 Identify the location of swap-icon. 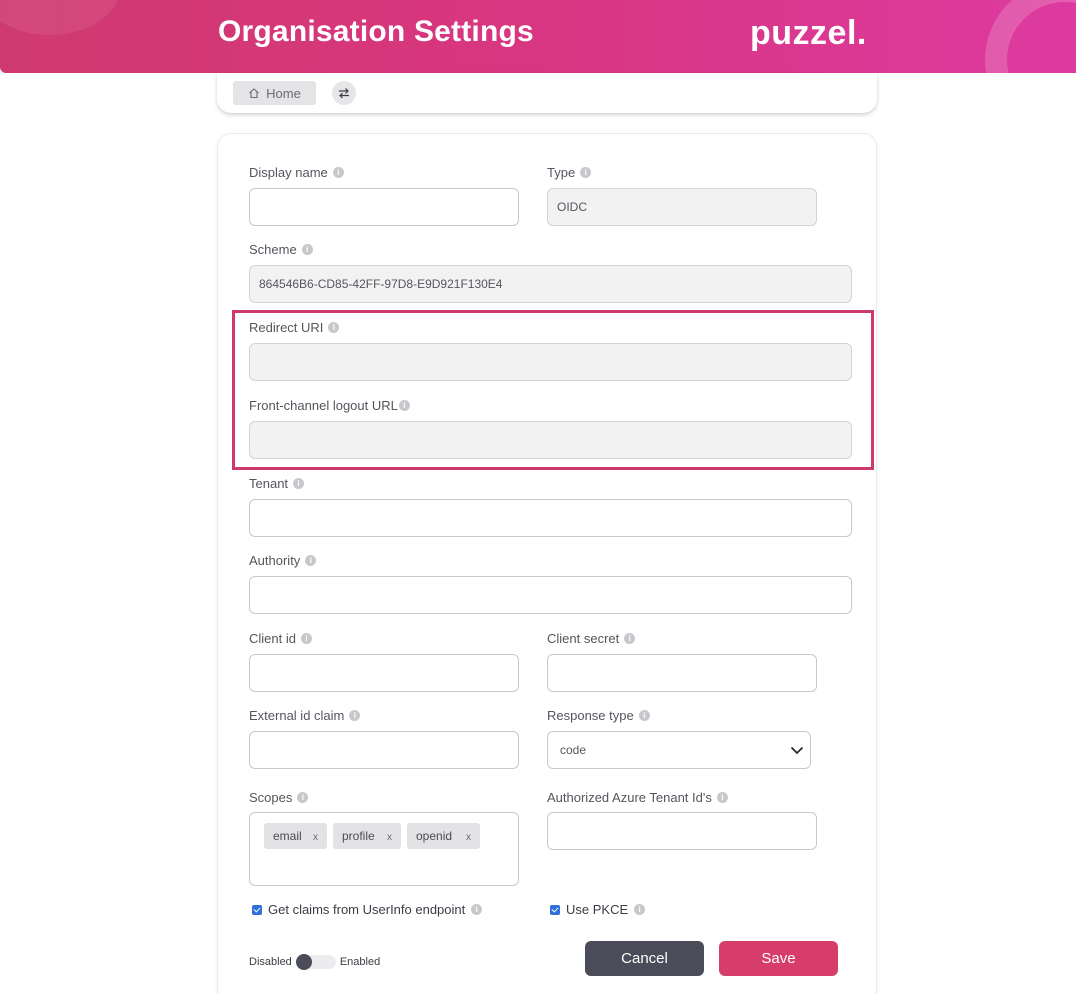
(344, 93).